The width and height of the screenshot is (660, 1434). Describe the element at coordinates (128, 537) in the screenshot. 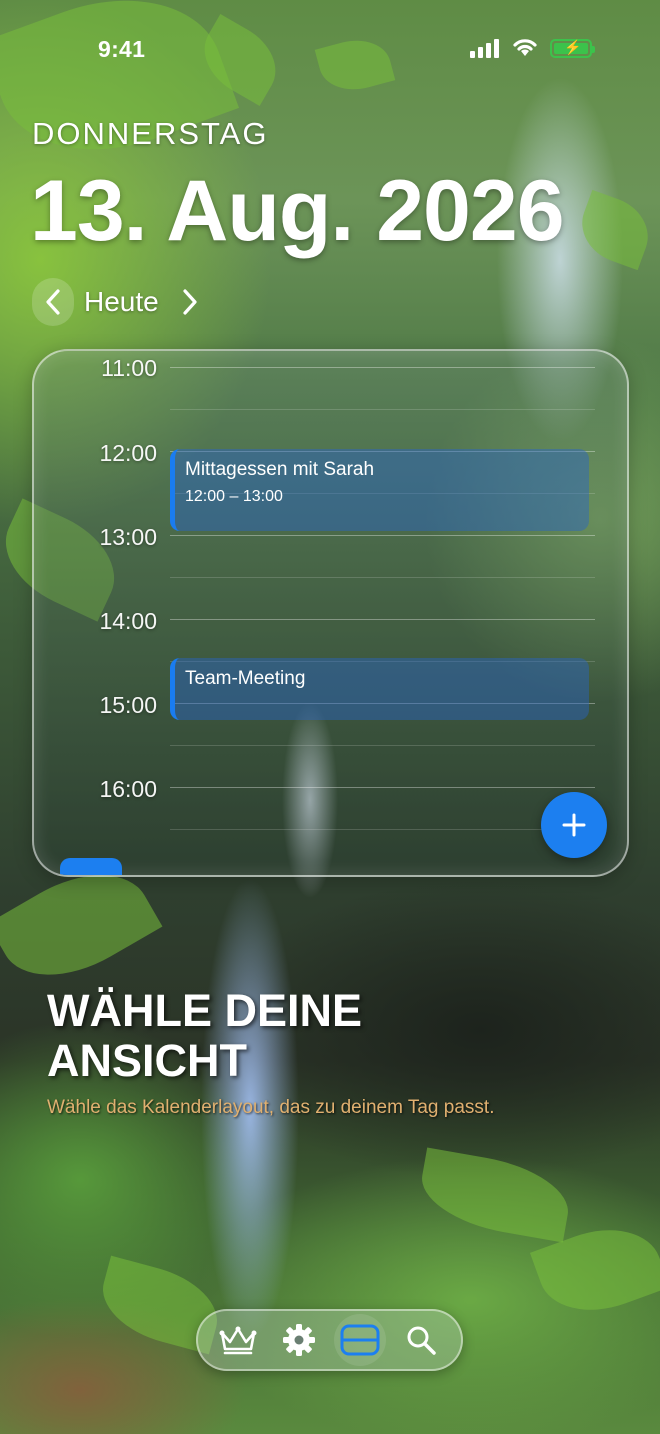

I see `hour-label: 13:00` at that location.